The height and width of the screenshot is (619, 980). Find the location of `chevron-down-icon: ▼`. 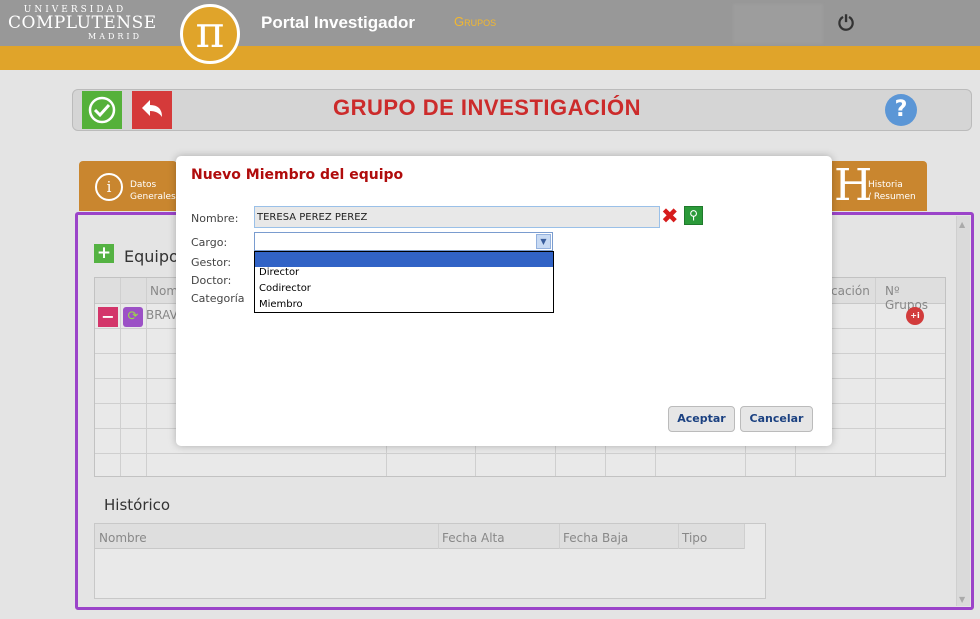

chevron-down-icon: ▼ is located at coordinates (543, 241).